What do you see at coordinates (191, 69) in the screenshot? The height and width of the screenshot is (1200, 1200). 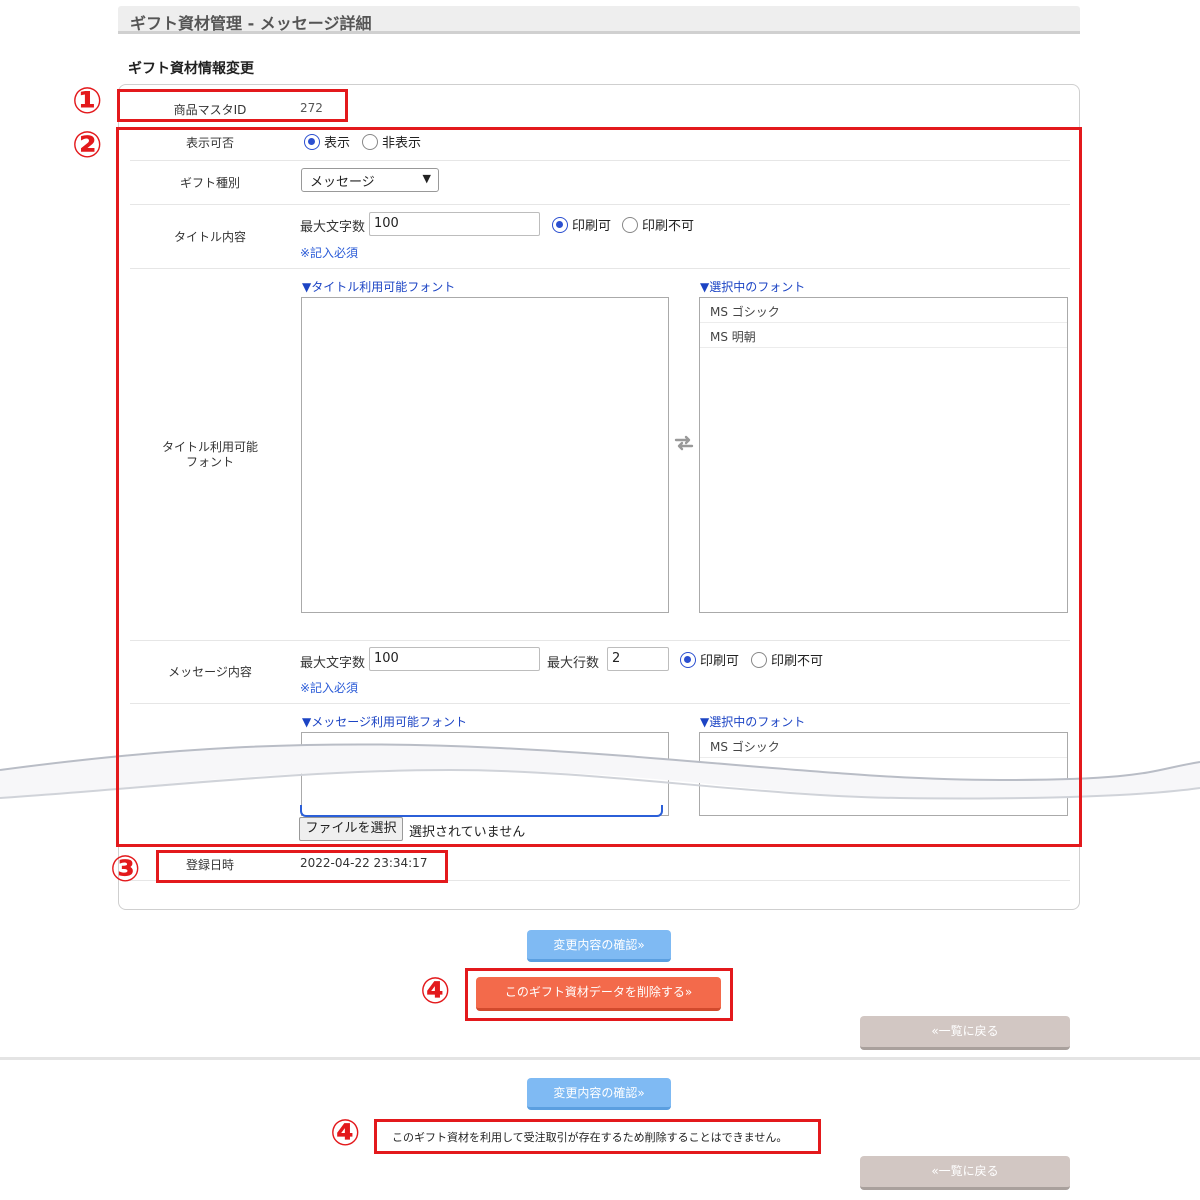 I see `section-title: ギフト資材情報変更` at bounding box center [191, 69].